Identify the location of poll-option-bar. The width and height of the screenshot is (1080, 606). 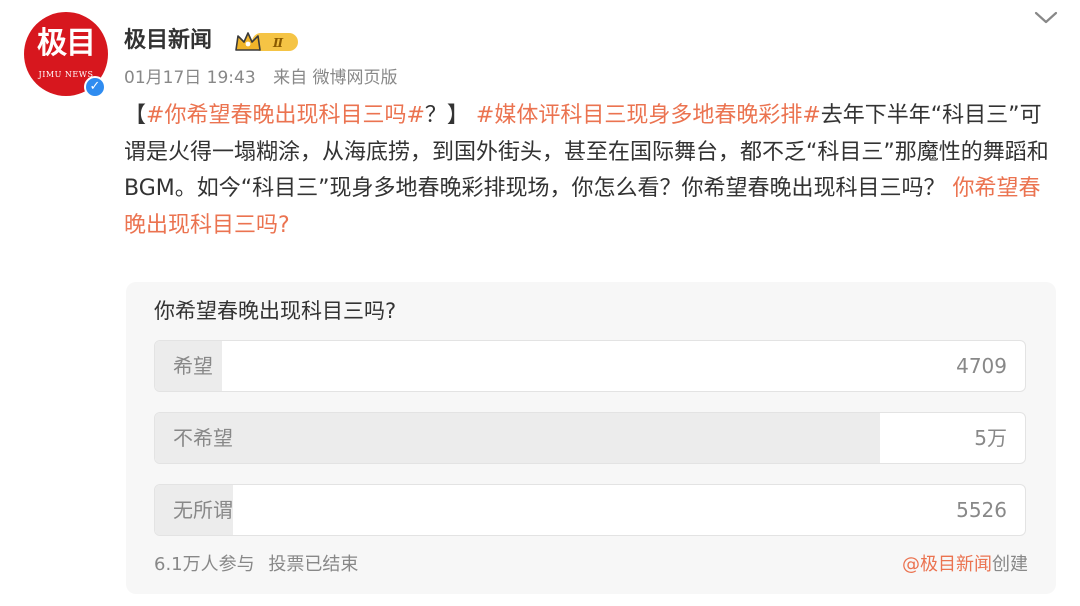
(517, 438).